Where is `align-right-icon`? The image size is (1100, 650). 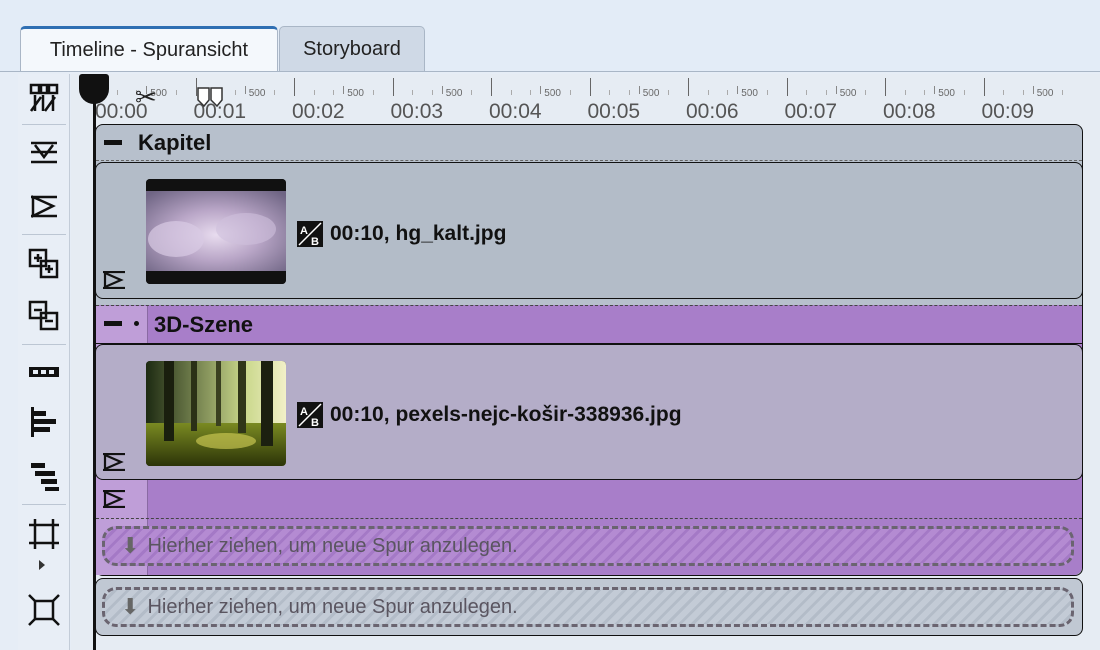
align-right-icon is located at coordinates (44, 476).